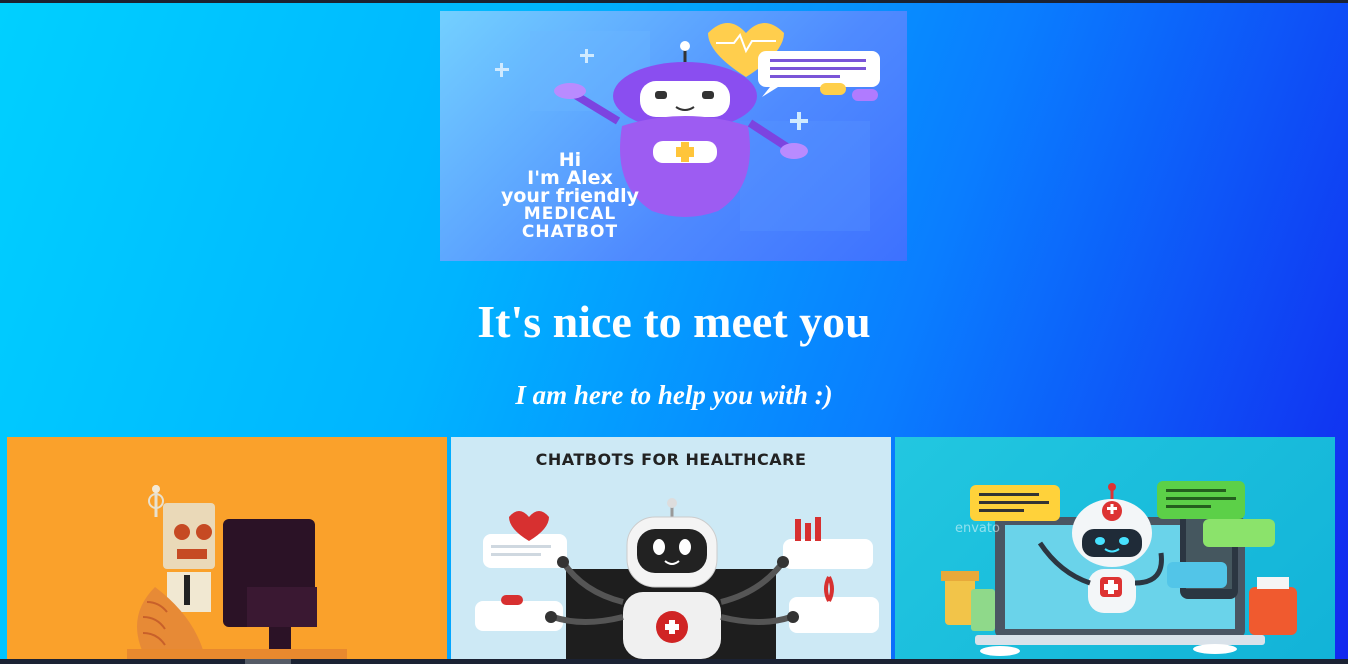  I want to click on hero-line-3: your friendly, so click(569, 196).